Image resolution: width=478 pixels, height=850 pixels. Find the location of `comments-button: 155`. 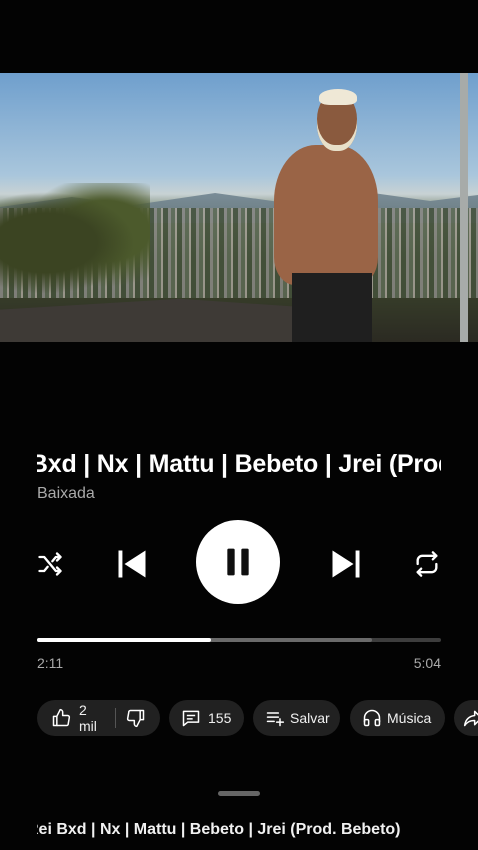

comments-button: 155 is located at coordinates (206, 718).